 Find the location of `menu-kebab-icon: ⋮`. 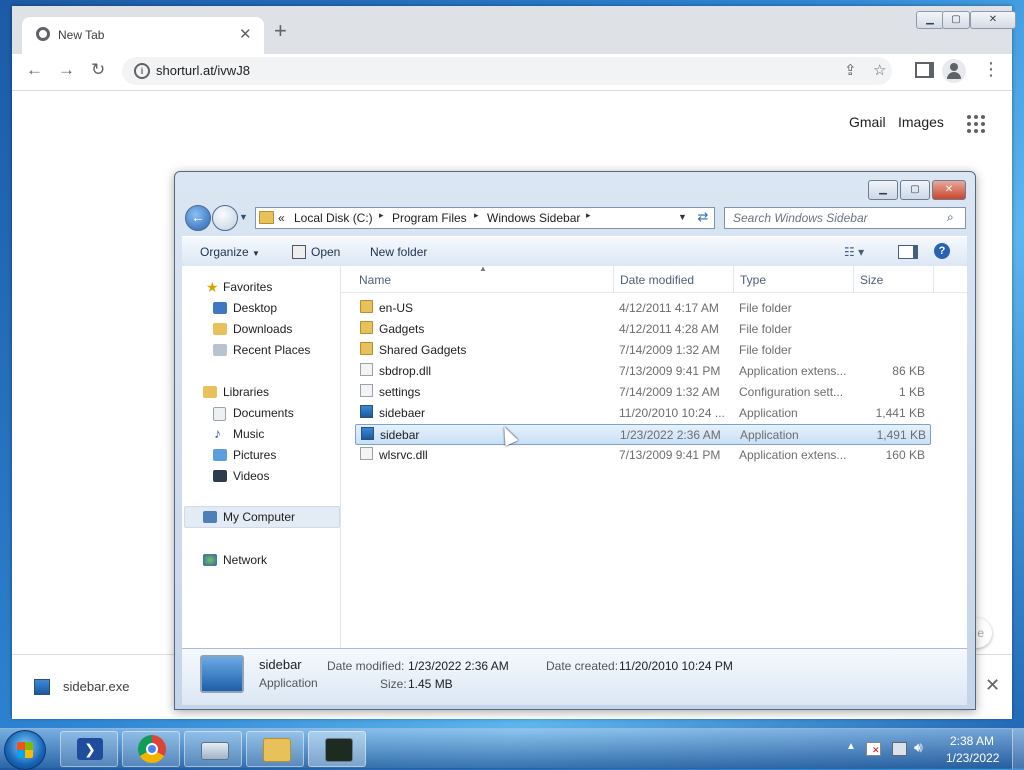

menu-kebab-icon: ⋮ is located at coordinates (991, 69).